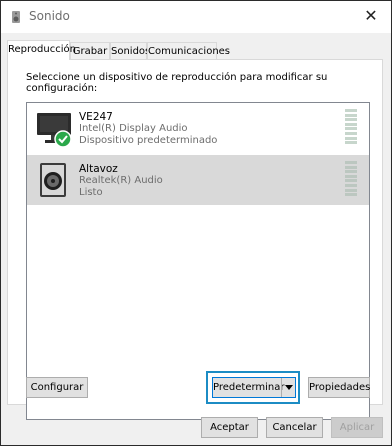 The width and height of the screenshot is (392, 446). What do you see at coordinates (294, 427) in the screenshot?
I see `cancel-button: Cancelar` at bounding box center [294, 427].